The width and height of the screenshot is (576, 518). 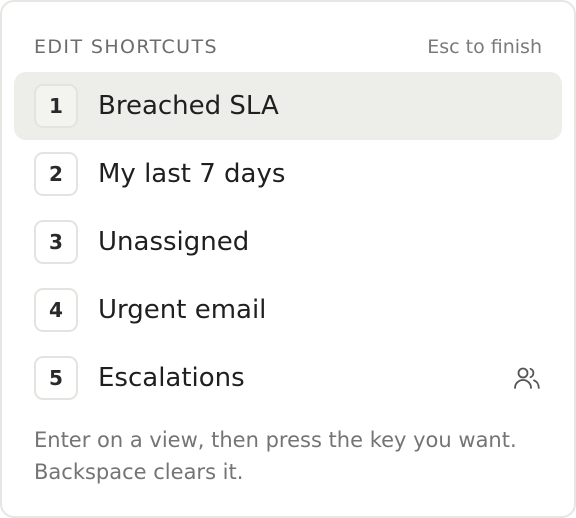 What do you see at coordinates (171, 378) in the screenshot?
I see `shortcut-label: Escalations` at bounding box center [171, 378].